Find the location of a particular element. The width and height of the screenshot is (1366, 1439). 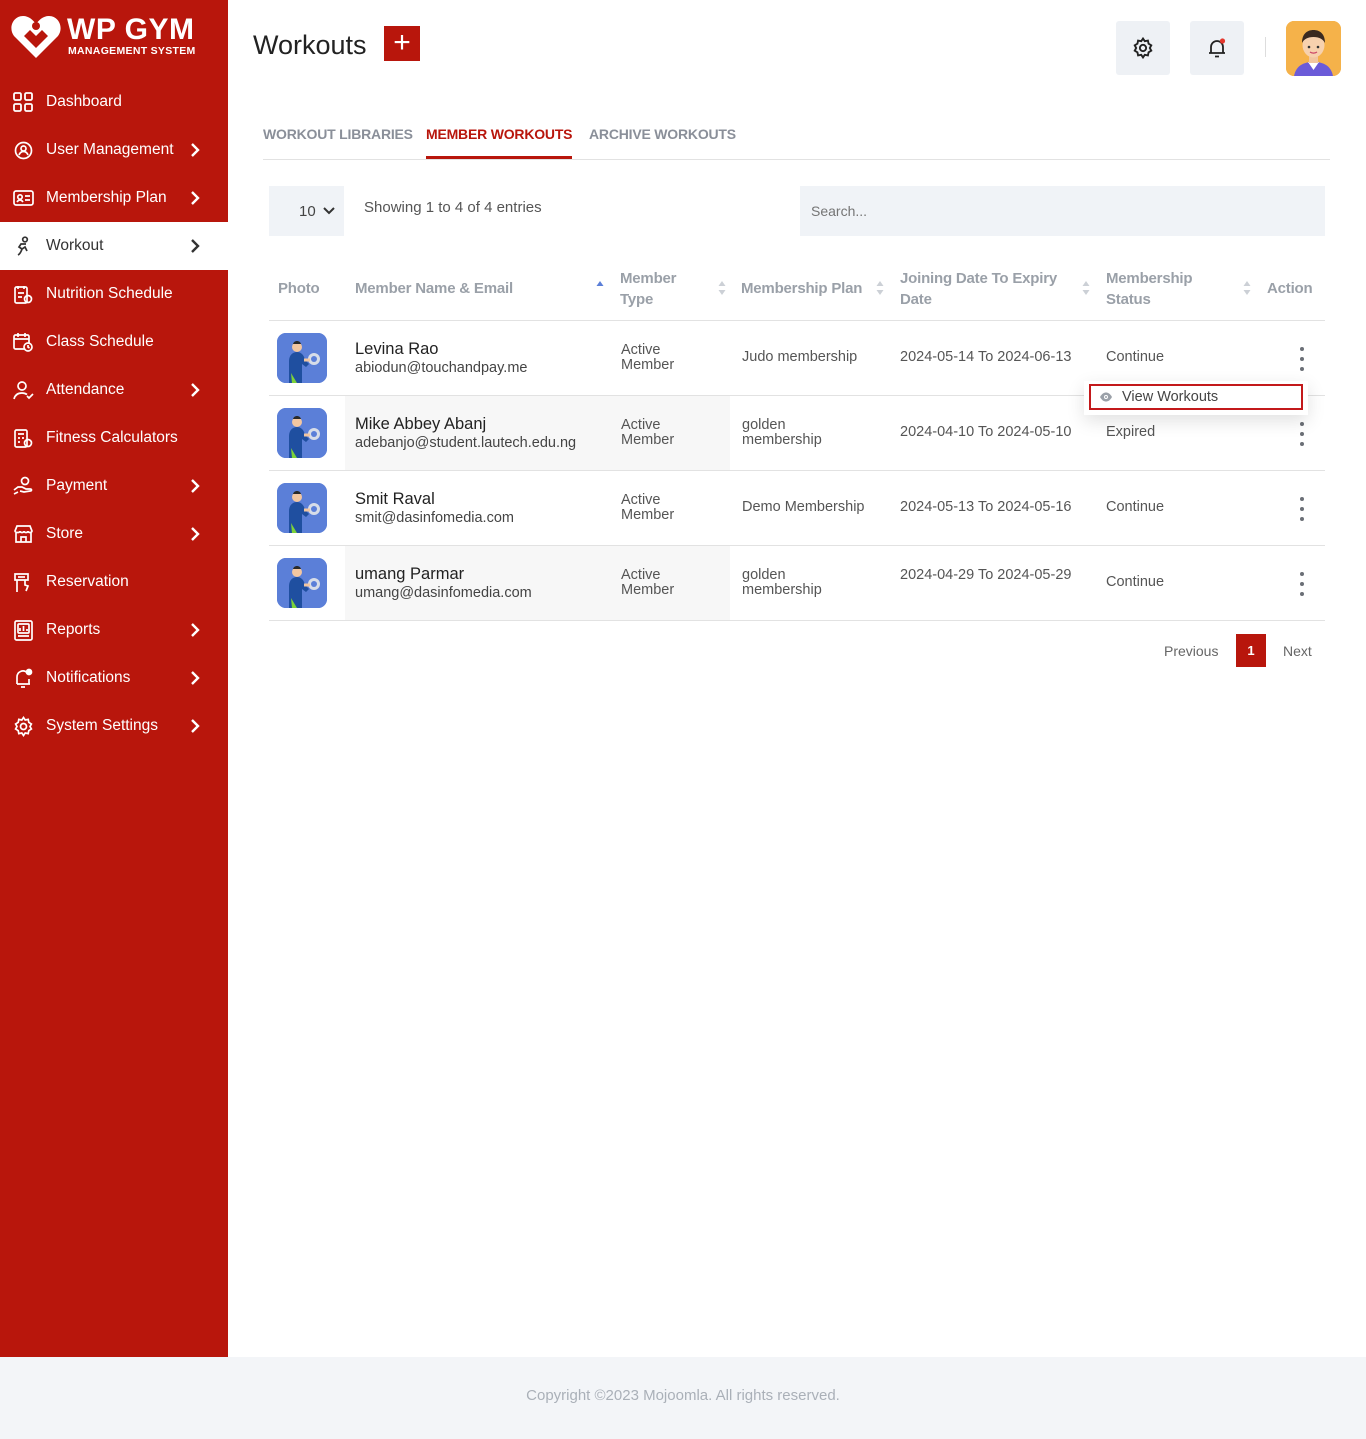

settings-button is located at coordinates (1143, 48).